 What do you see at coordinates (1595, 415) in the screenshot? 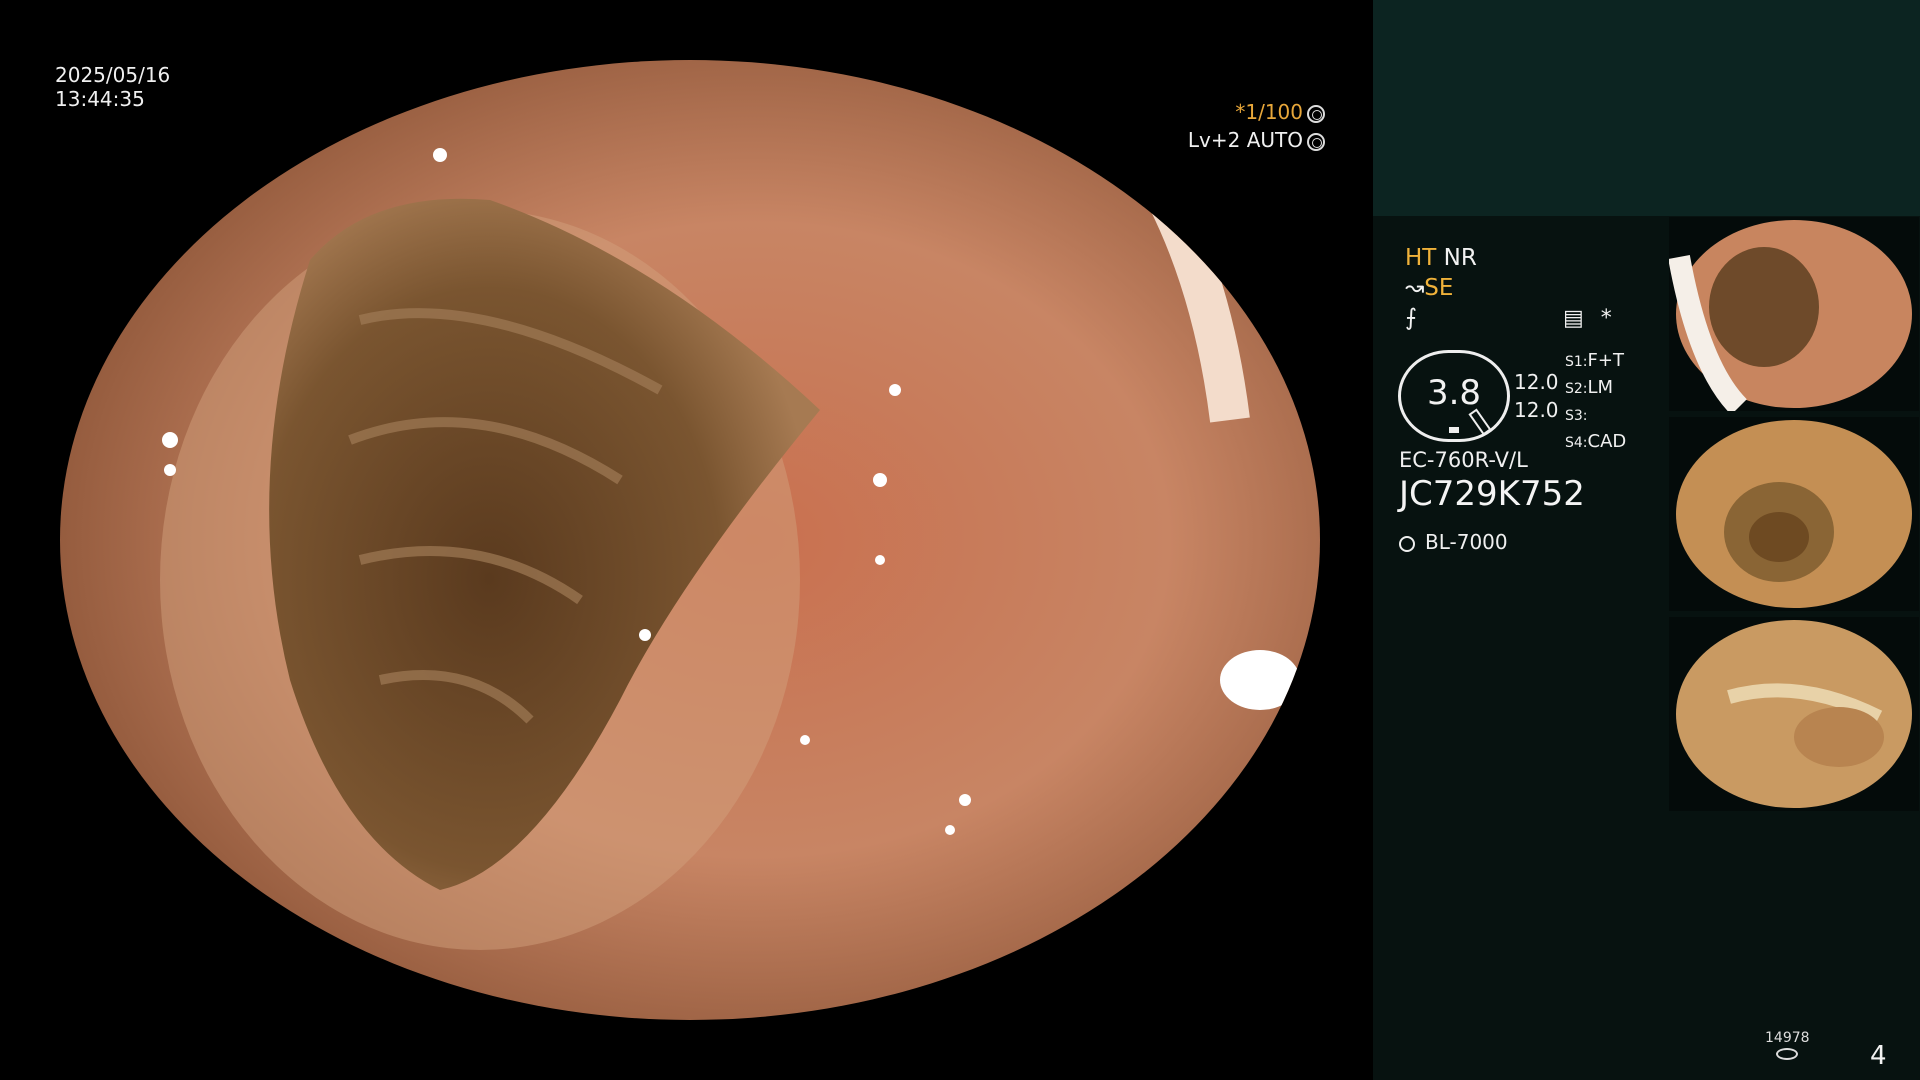
I see `mode-s3: S3:` at bounding box center [1595, 415].